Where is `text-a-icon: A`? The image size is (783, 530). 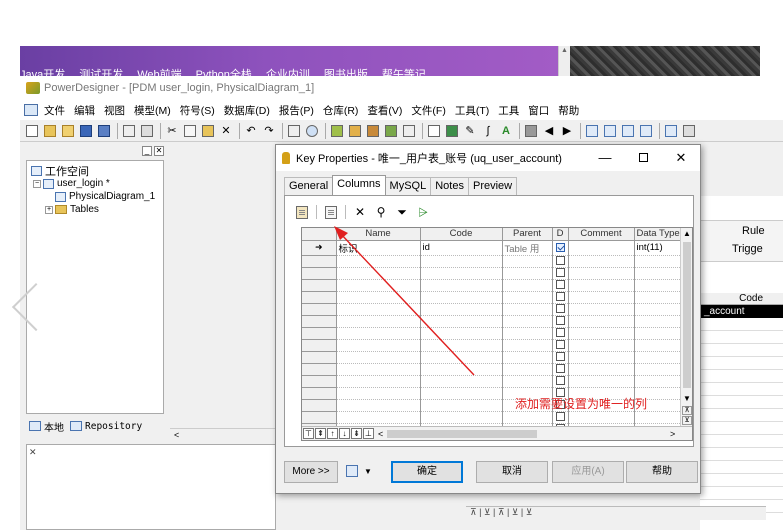 text-a-icon: A is located at coordinates (506, 131).